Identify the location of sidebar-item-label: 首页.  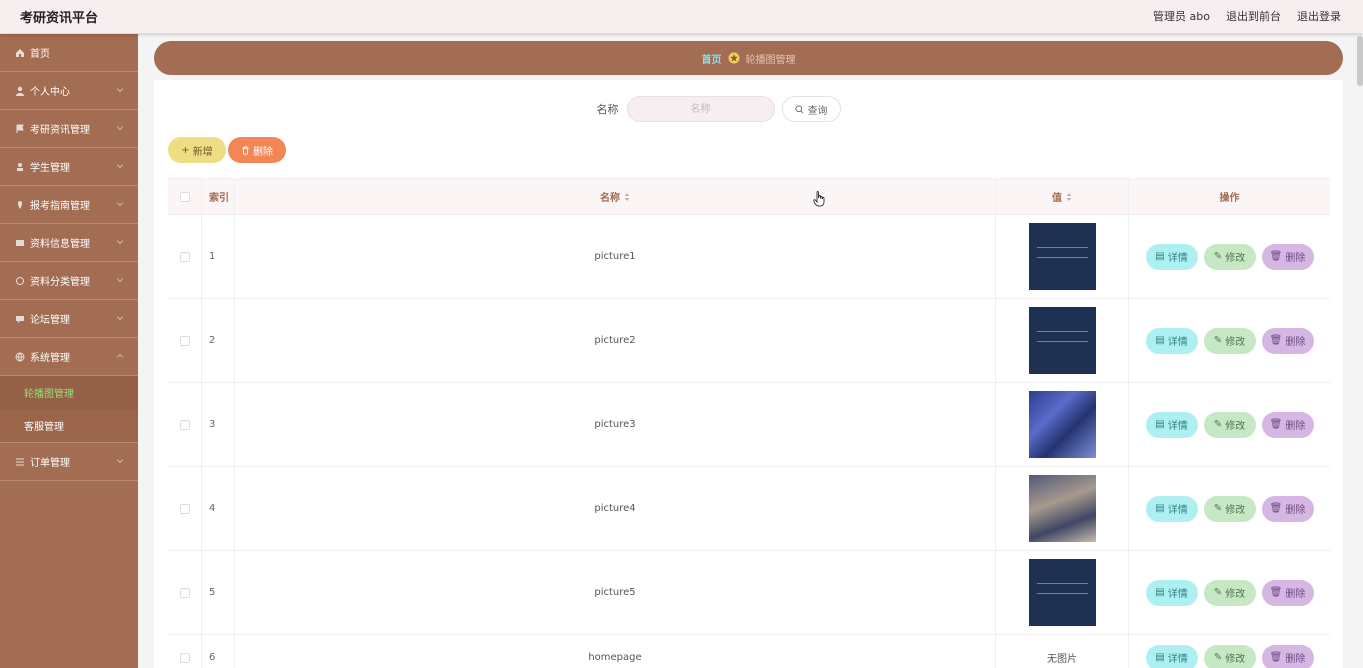
(40, 54).